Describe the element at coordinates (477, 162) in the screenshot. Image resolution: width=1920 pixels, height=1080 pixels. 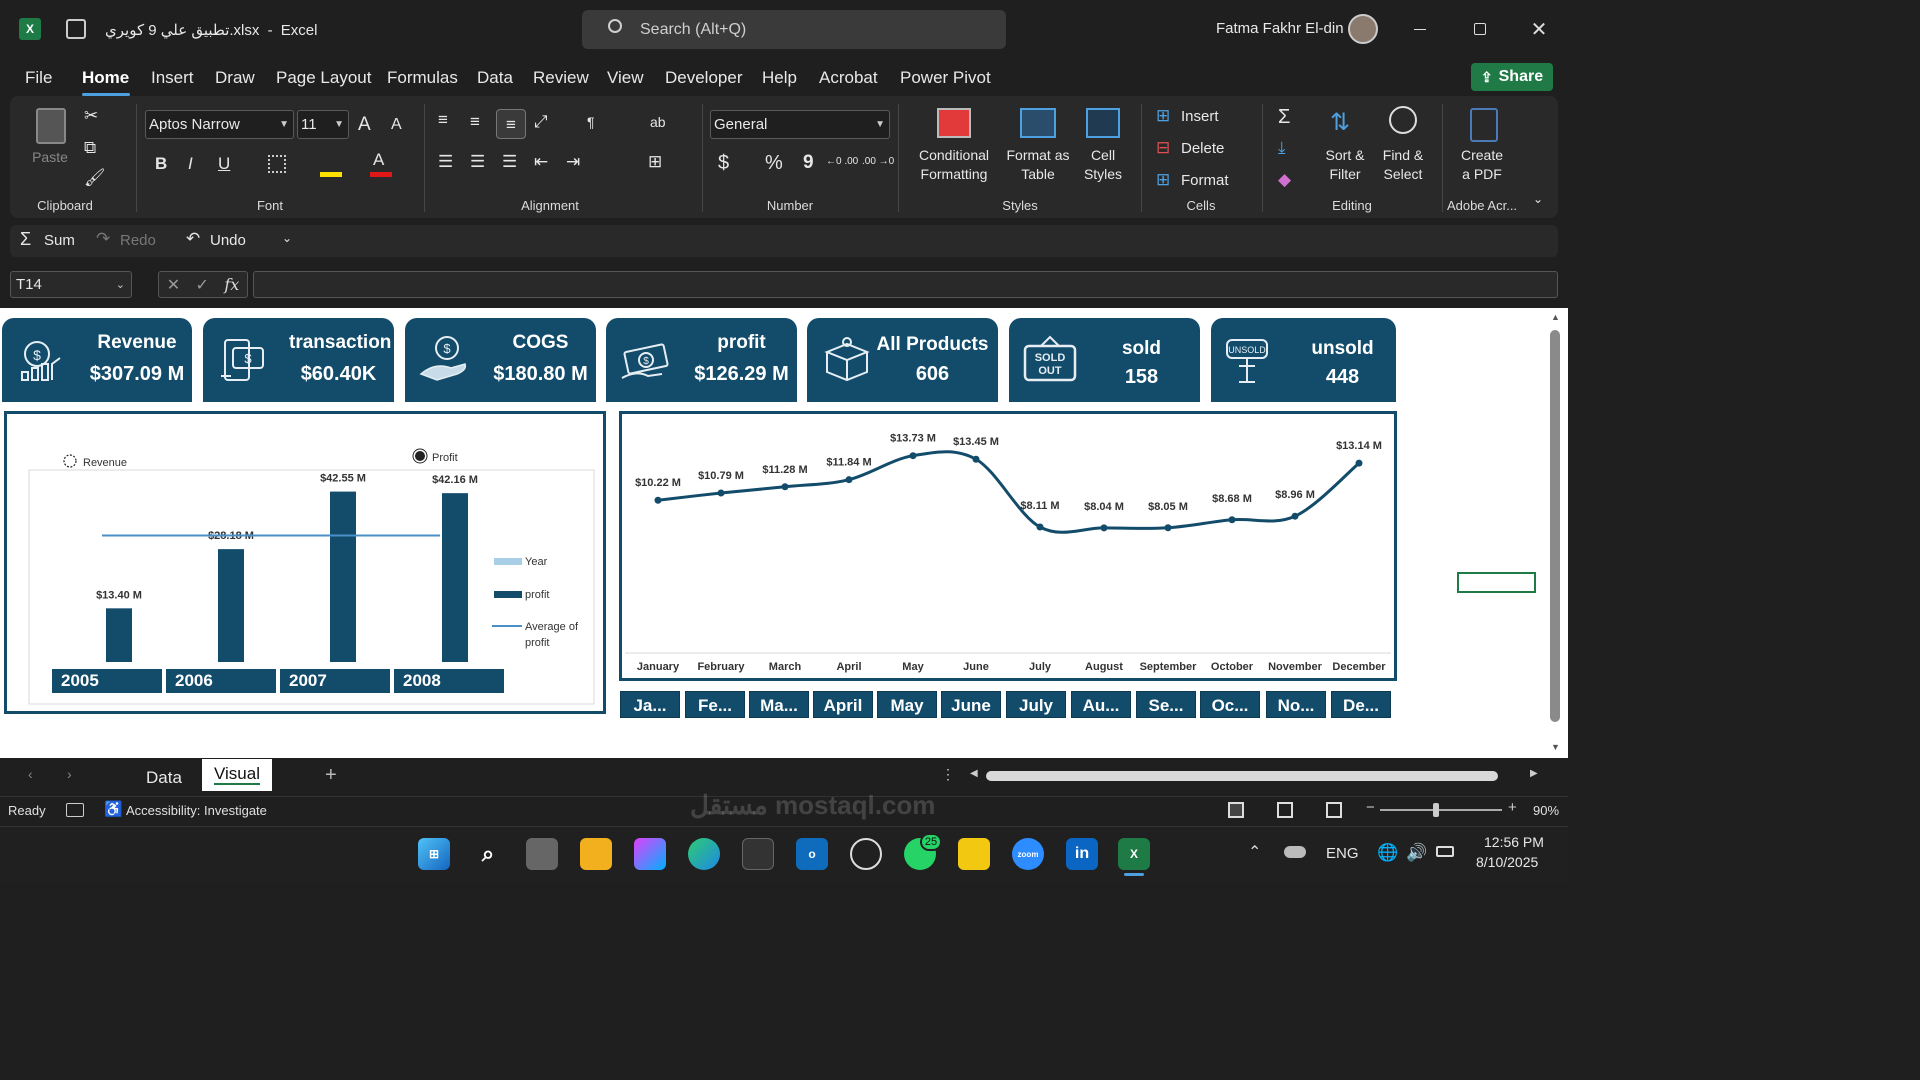
I see `align-center-icon: ☰` at that location.